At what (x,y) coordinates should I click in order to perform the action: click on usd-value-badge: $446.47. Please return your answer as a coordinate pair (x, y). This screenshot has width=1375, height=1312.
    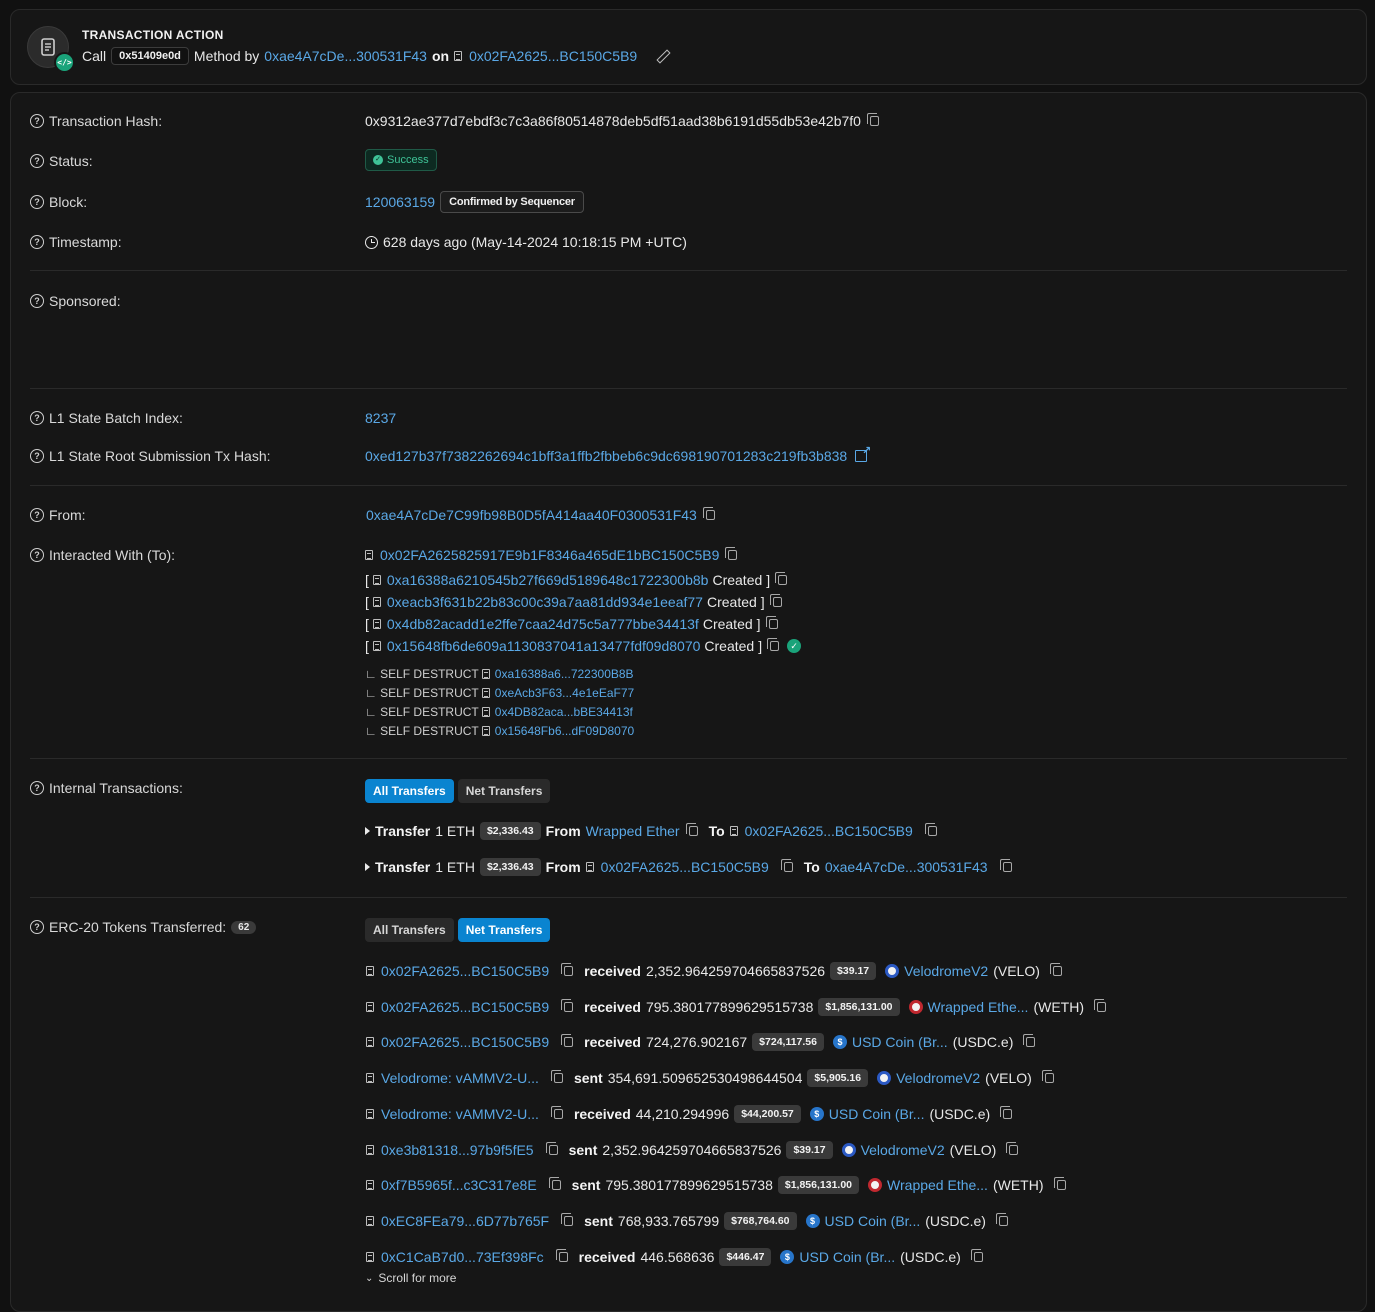
    Looking at the image, I should click on (745, 1257).